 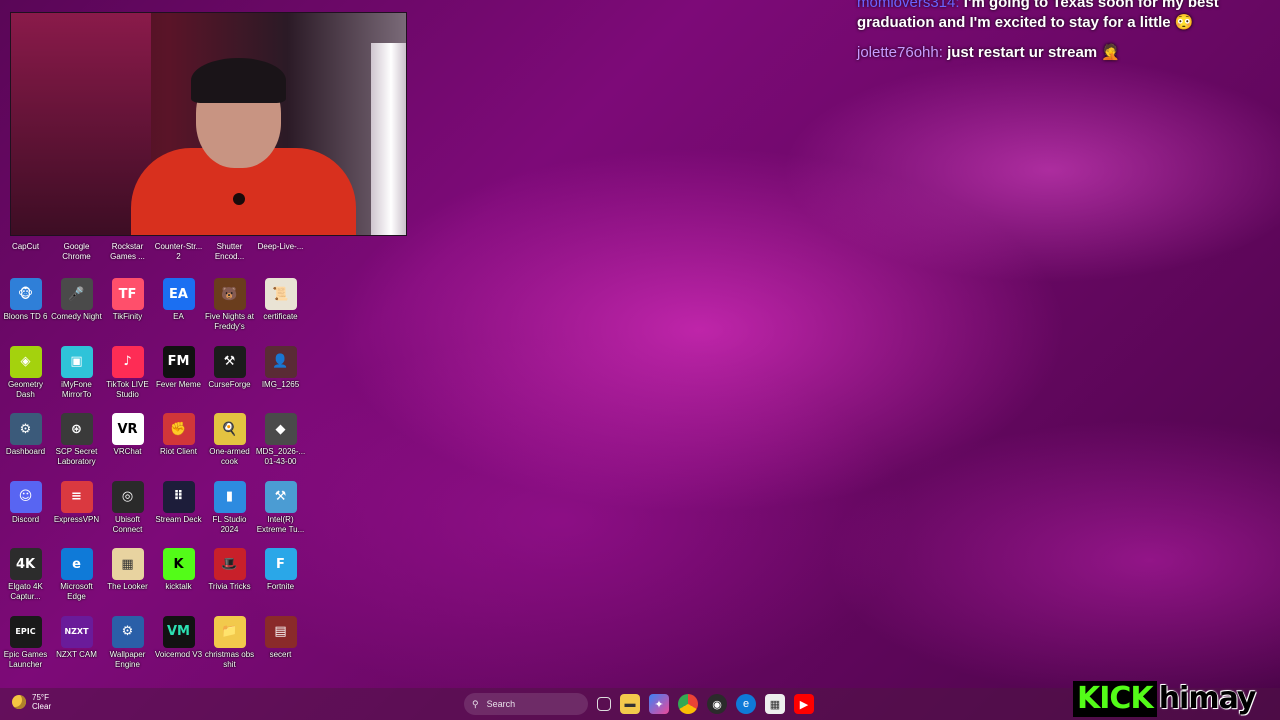 I want to click on desktop-icon-label: Comedy Night, so click(x=76, y=316).